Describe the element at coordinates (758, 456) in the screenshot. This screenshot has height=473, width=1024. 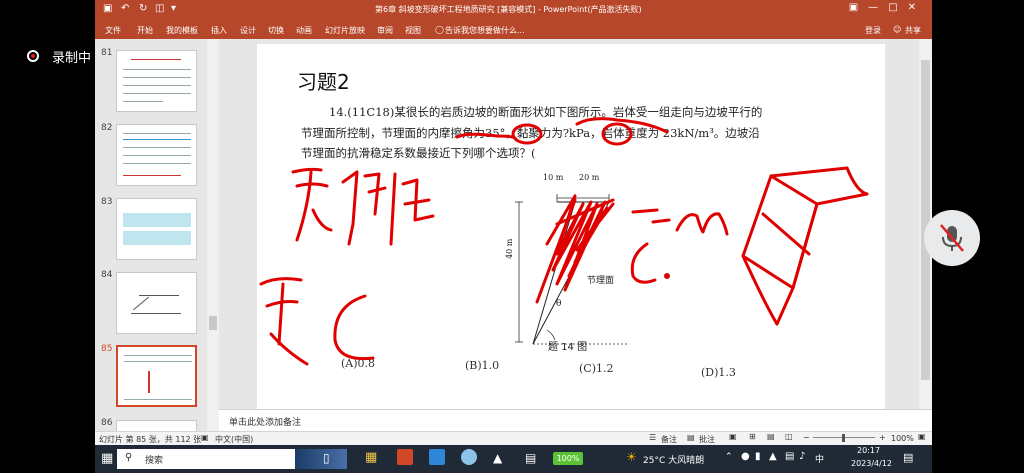
I see `tray-battery-icon: ▮` at that location.